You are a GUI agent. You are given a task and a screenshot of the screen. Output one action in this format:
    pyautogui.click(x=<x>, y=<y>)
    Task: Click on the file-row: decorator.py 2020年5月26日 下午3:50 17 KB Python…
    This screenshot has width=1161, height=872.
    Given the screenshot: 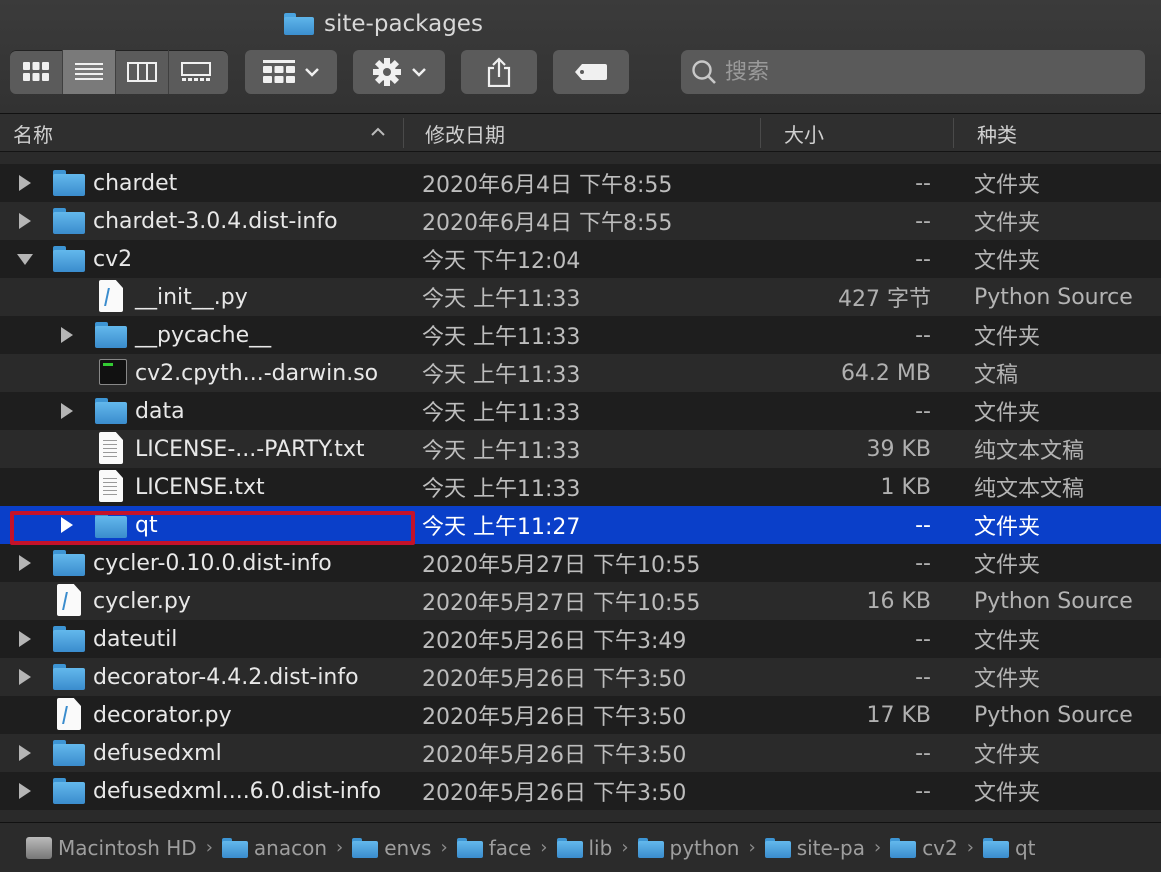 What is the action you would take?
    pyautogui.click(x=580, y=715)
    